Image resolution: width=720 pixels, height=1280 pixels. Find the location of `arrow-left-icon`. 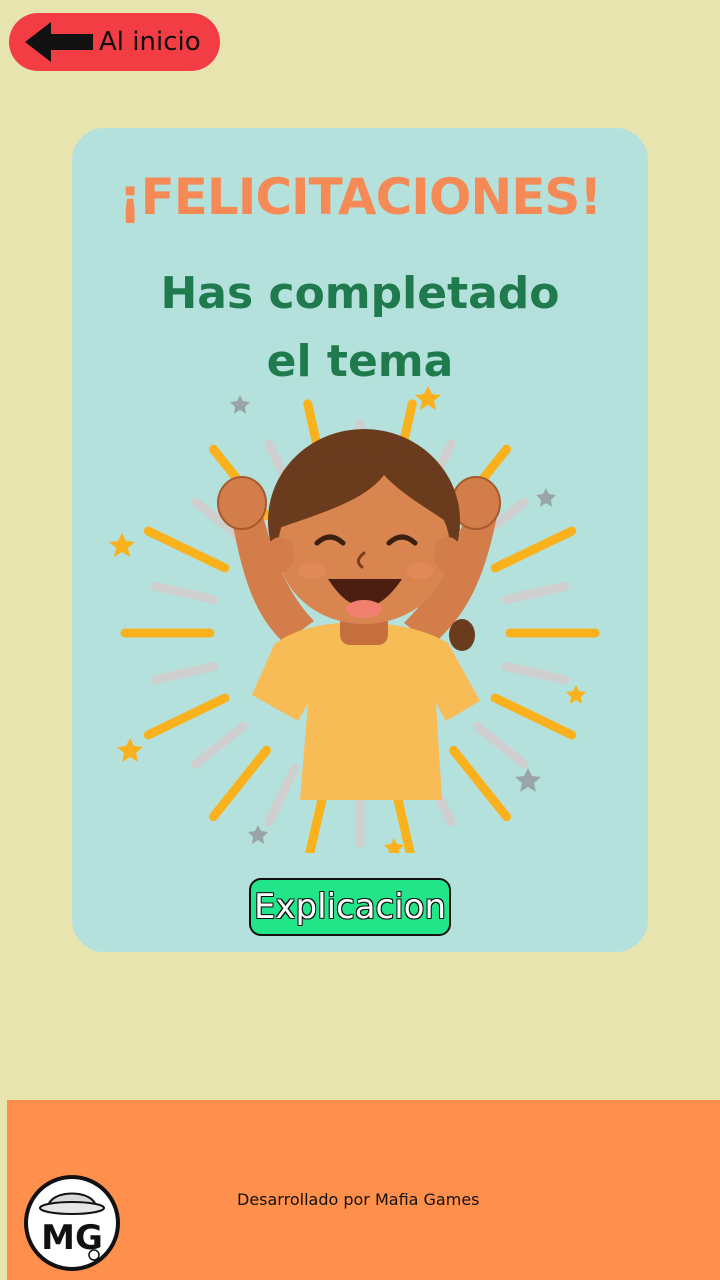

arrow-left-icon is located at coordinates (59, 42).